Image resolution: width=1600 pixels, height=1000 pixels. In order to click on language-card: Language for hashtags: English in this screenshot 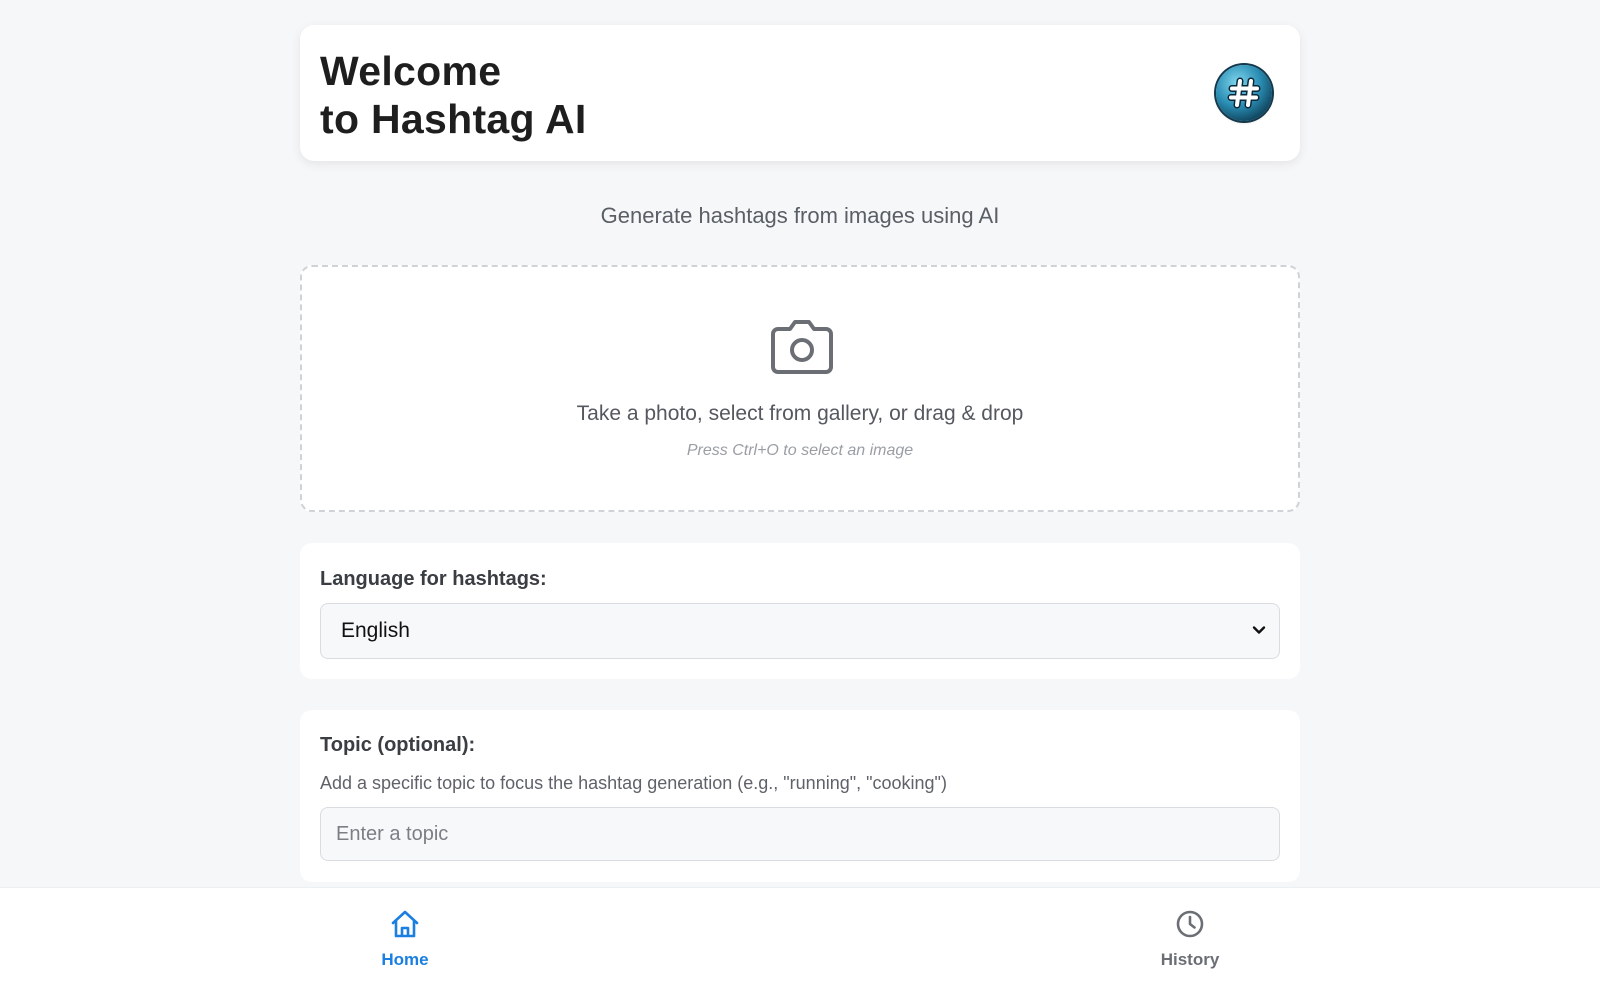, I will do `click(800, 611)`.